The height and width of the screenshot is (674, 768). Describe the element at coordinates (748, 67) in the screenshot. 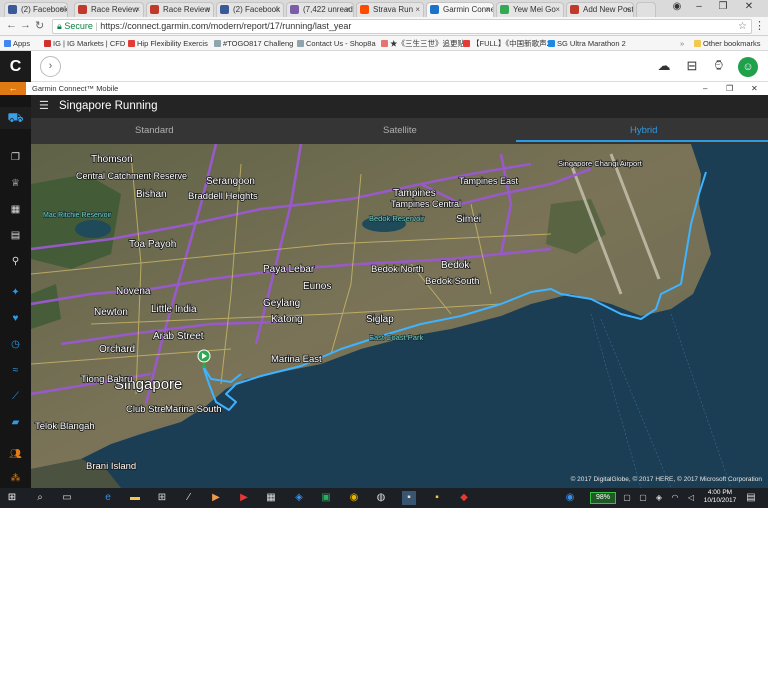

I see `avatar: ☺` at that location.